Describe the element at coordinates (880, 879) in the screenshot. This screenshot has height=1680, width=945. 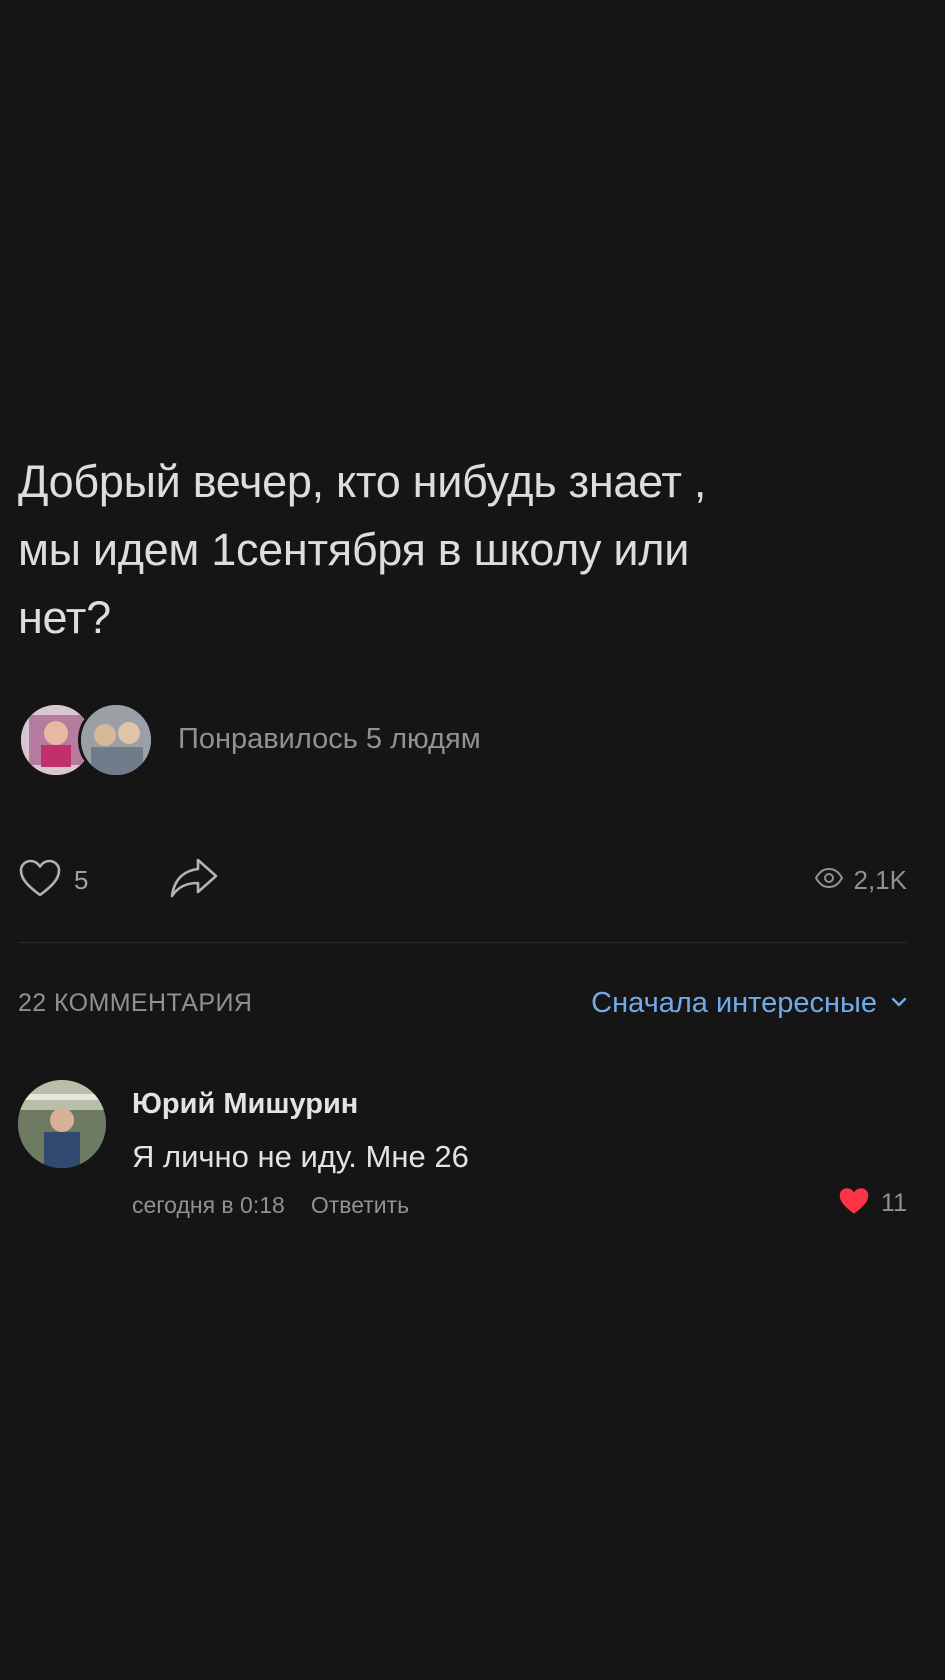
I see `views-count: 2,1K` at that location.